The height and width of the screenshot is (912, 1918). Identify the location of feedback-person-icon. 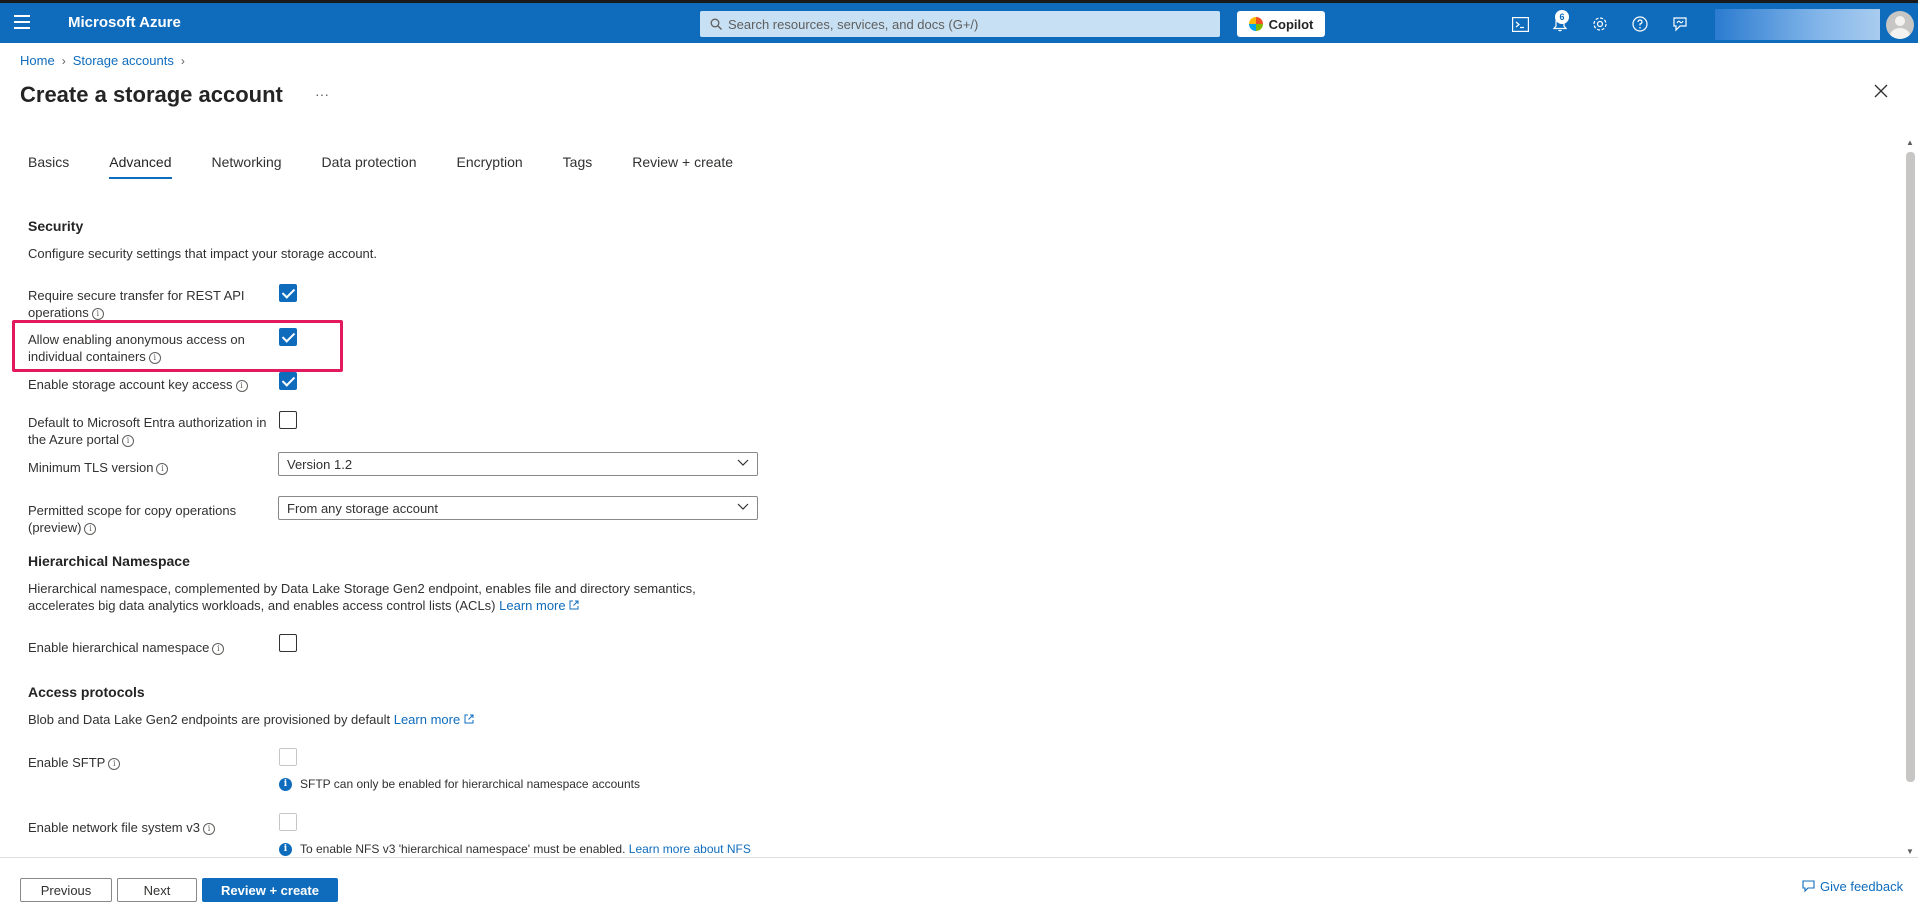
(1808, 886).